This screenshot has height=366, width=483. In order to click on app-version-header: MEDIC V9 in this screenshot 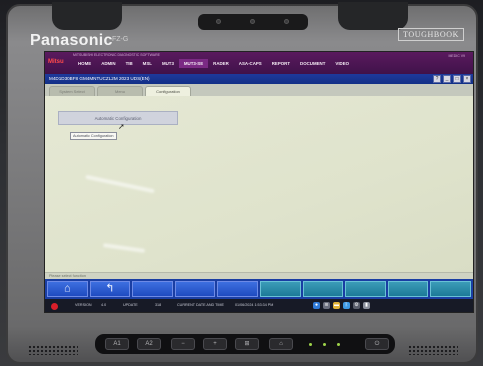, I will do `click(456, 56)`.